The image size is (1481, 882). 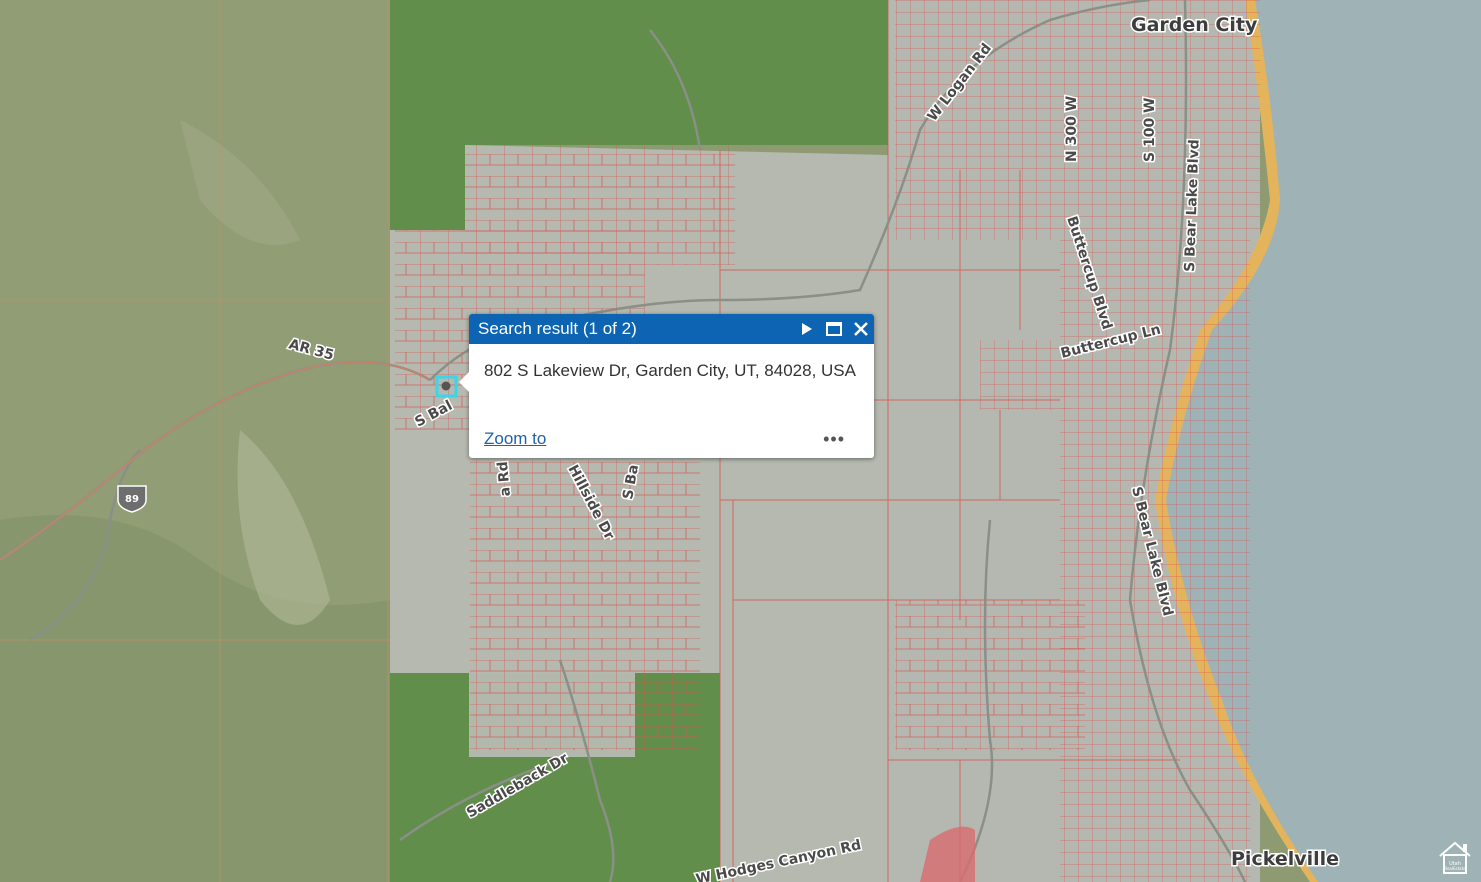 I want to click on next-result-button, so click(x=806, y=329).